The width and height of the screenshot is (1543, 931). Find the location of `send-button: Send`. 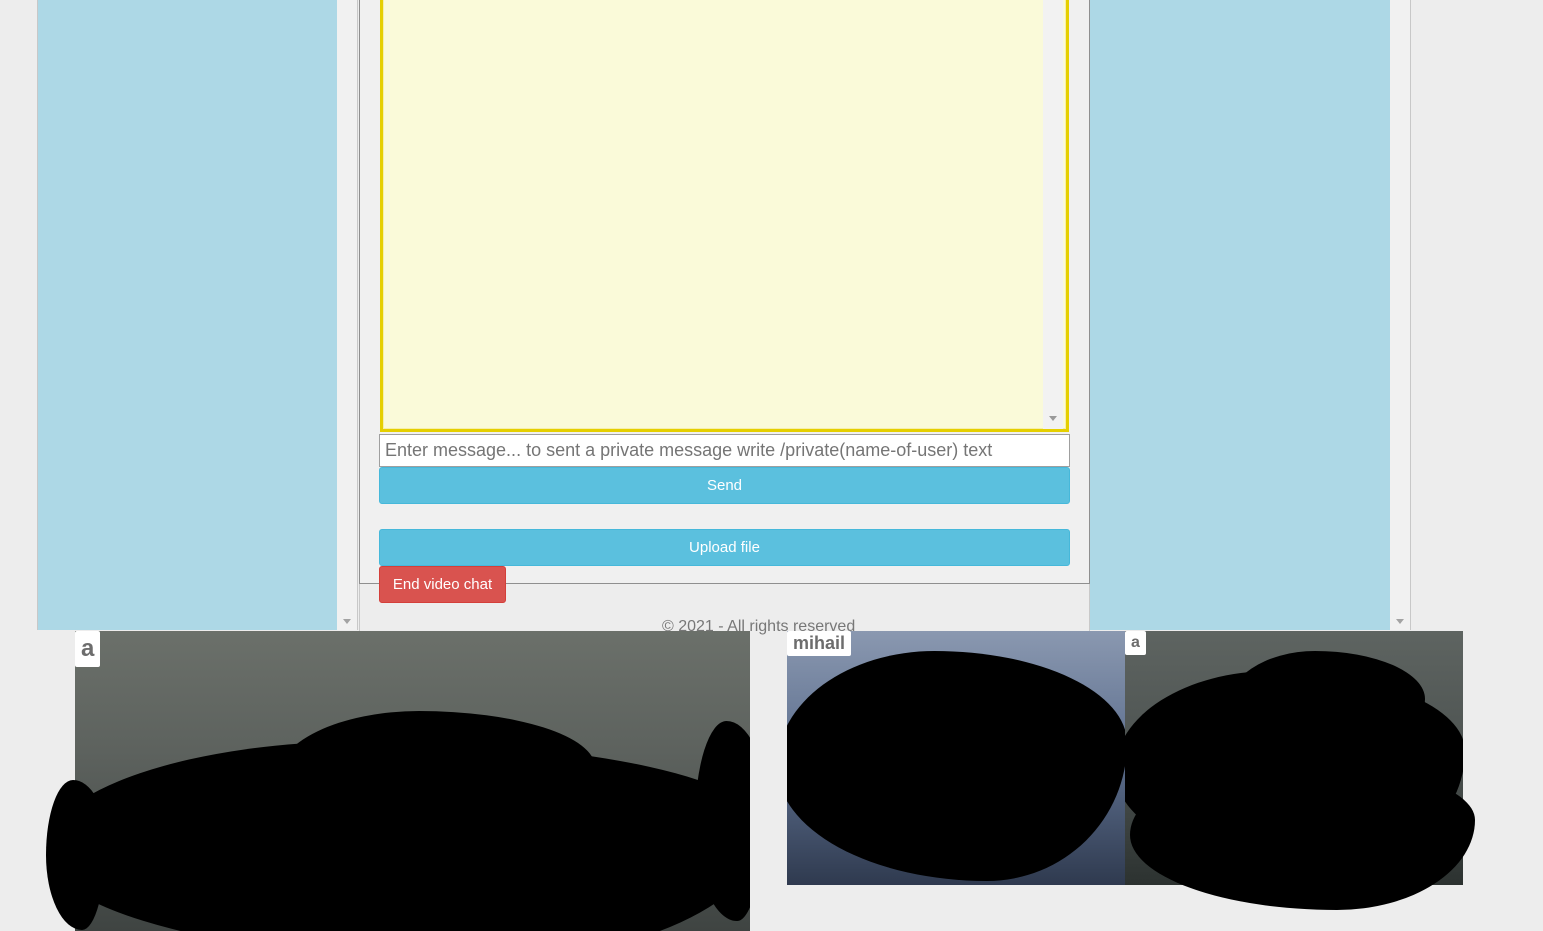

send-button: Send is located at coordinates (724, 485).